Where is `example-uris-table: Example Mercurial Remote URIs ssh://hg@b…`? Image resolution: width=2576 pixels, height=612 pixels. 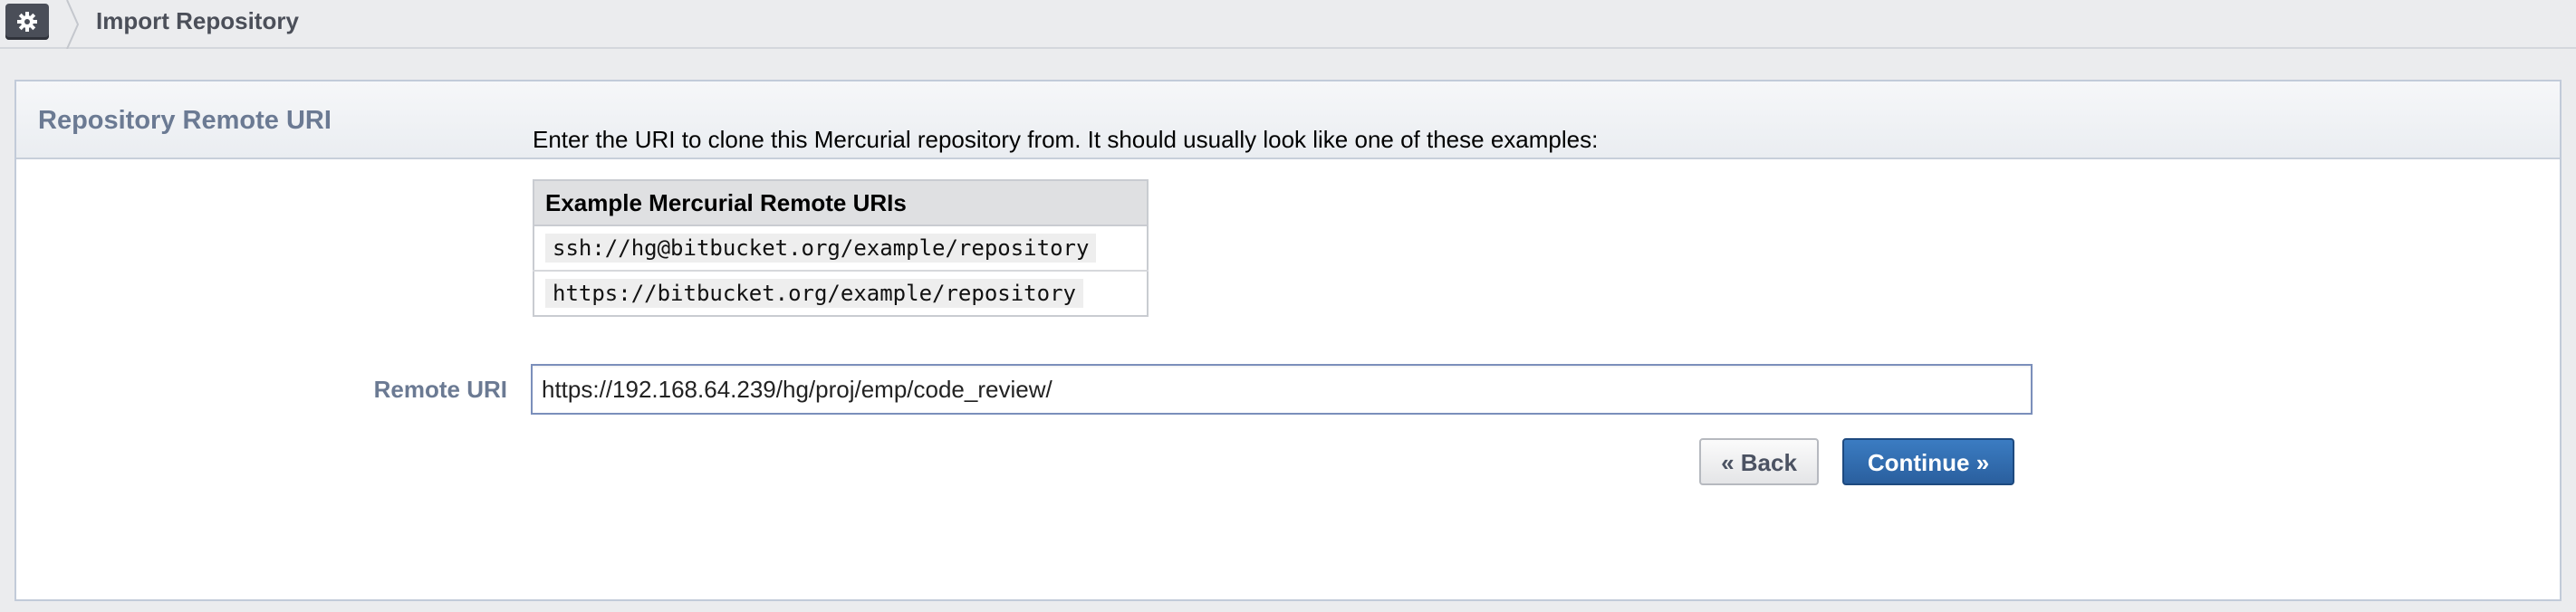 example-uris-table: Example Mercurial Remote URIs ssh://hg@b… is located at coordinates (841, 248).